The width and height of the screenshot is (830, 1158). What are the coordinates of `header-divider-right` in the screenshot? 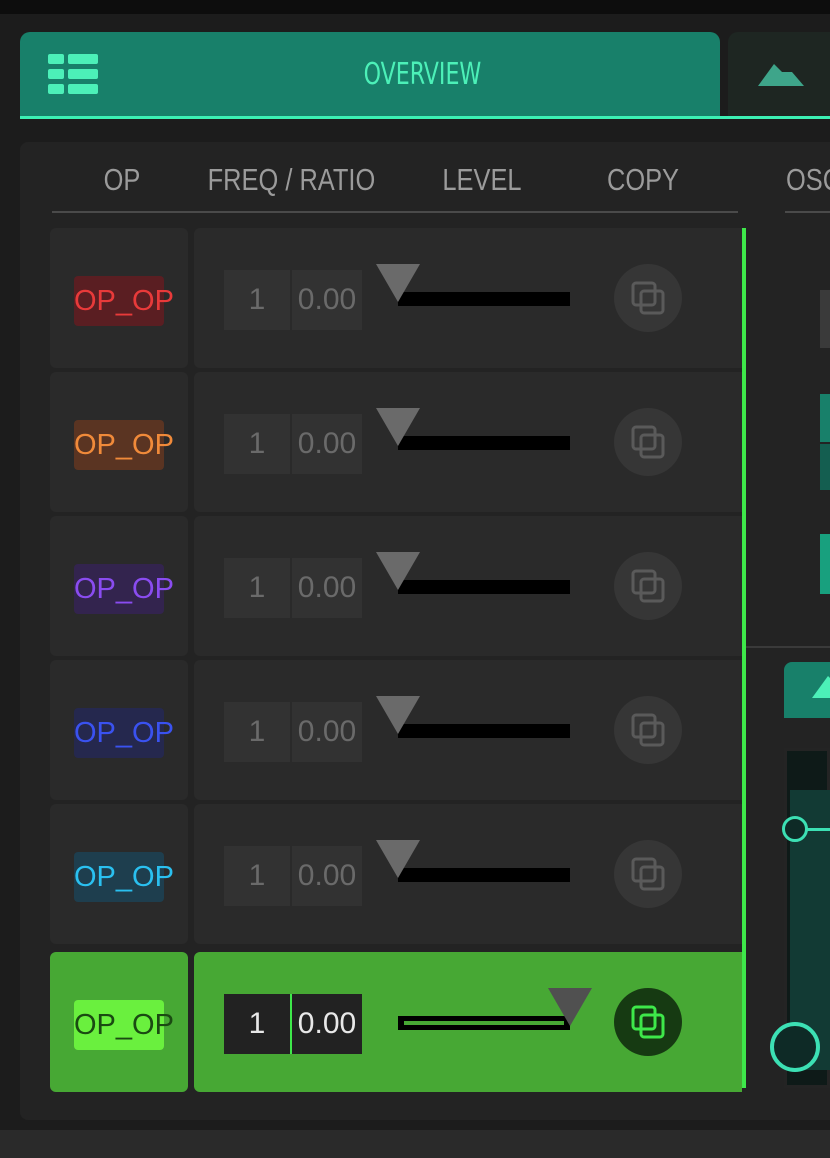 It's located at (807, 212).